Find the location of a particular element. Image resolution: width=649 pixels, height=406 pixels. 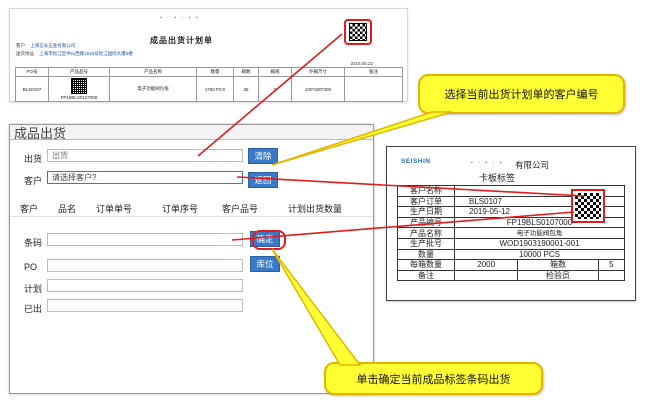

pointer-line-label-customer is located at coordinates (410, 186).